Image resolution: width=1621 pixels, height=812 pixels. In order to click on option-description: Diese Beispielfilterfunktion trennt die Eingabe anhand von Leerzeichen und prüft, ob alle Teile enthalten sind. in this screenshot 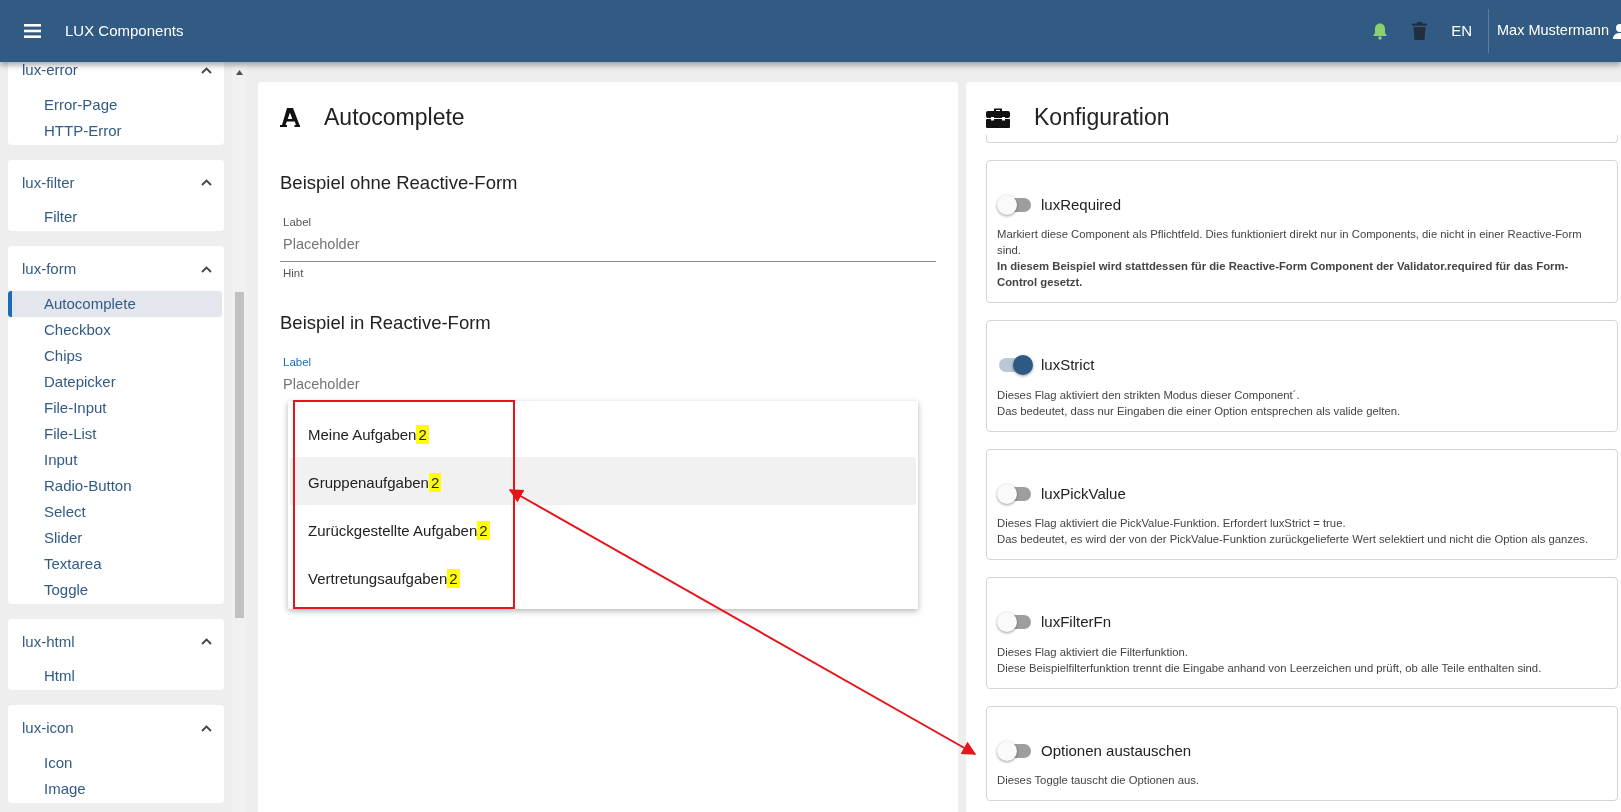, I will do `click(1270, 668)`.